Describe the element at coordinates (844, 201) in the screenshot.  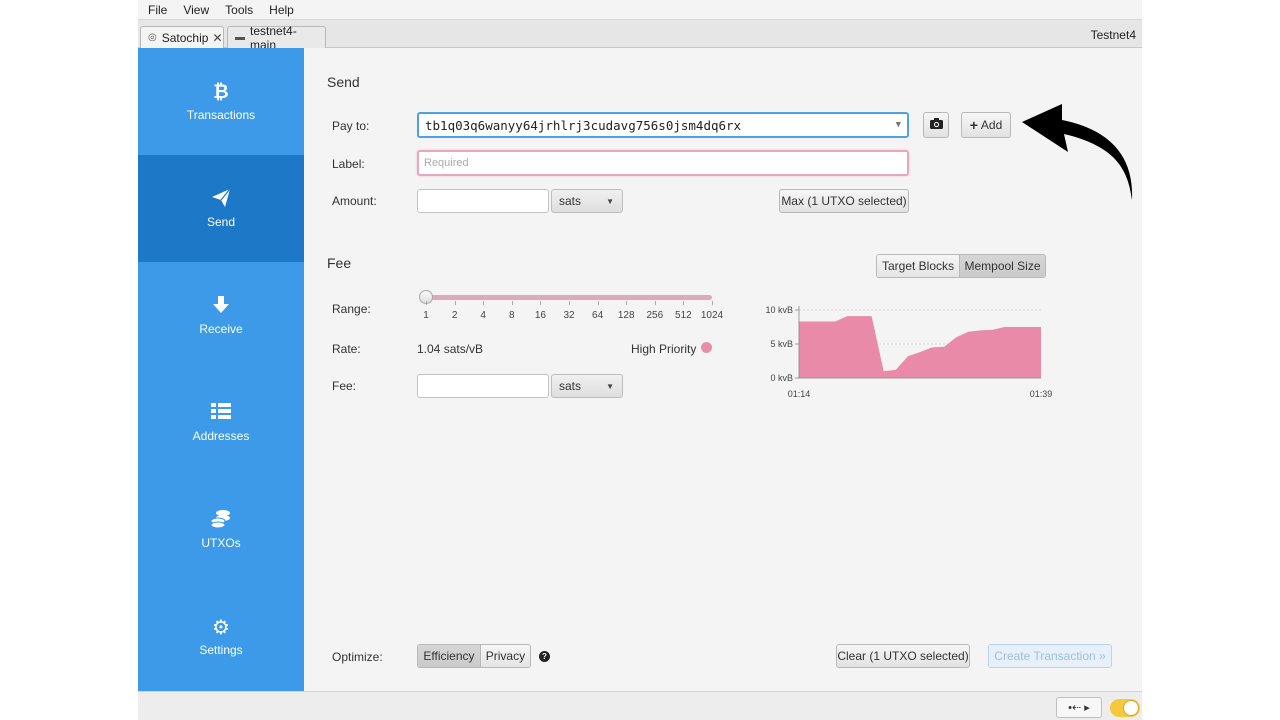
I see `max-button: Max (1 UTXO selected)` at that location.